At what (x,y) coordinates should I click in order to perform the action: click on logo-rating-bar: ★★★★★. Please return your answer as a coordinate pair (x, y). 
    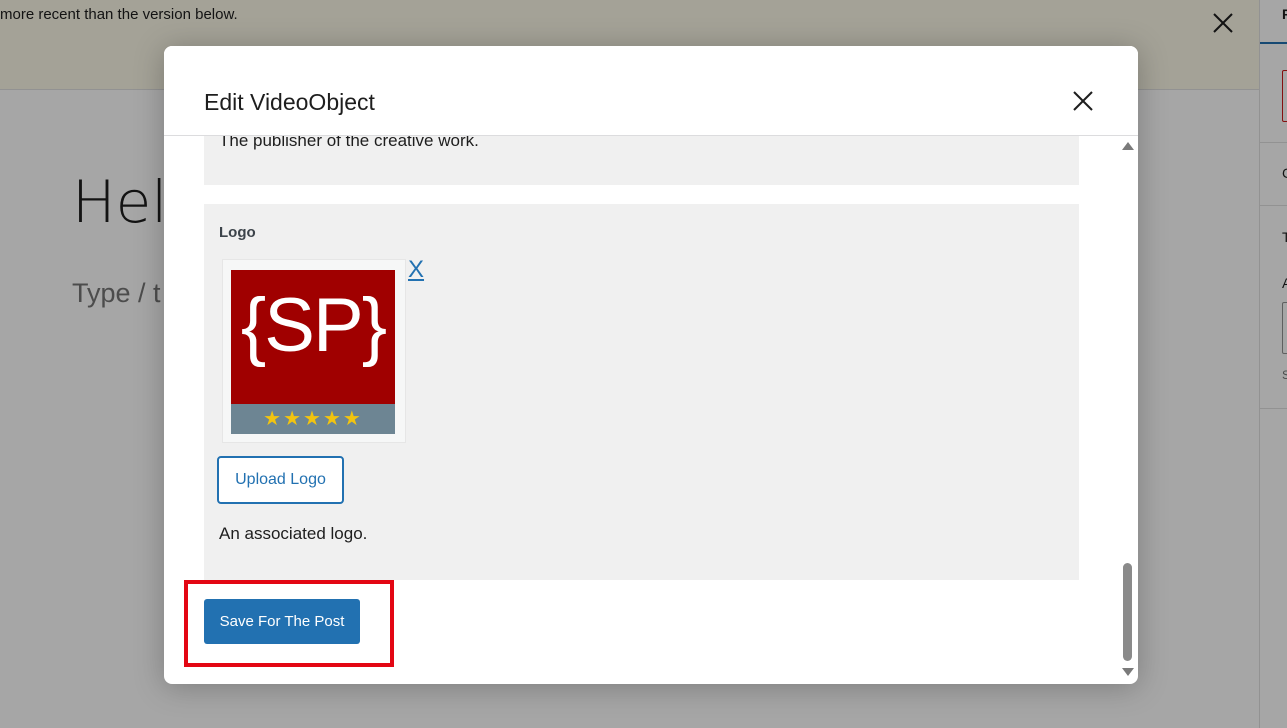
    Looking at the image, I should click on (313, 419).